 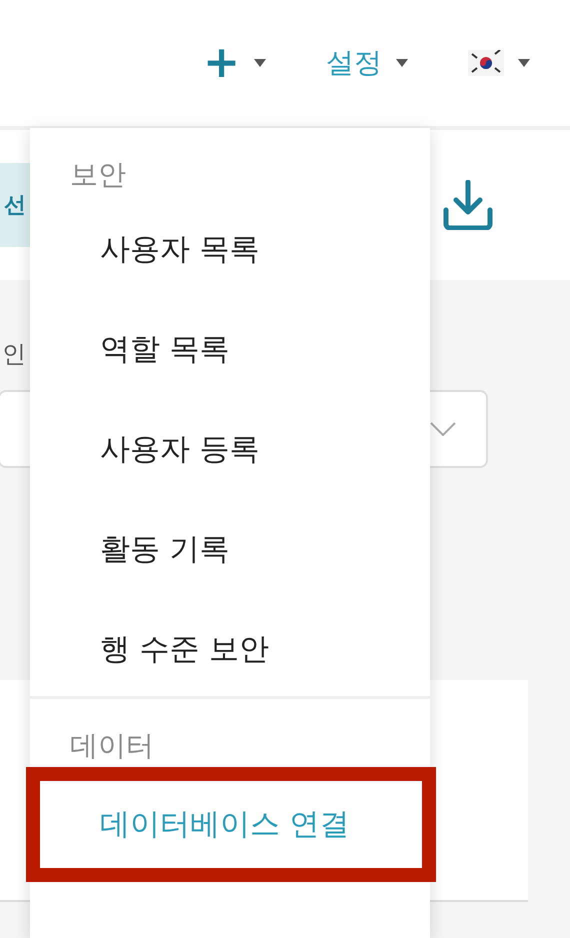 What do you see at coordinates (230, 250) in the screenshot?
I see `menu-item: 사용자 목록` at bounding box center [230, 250].